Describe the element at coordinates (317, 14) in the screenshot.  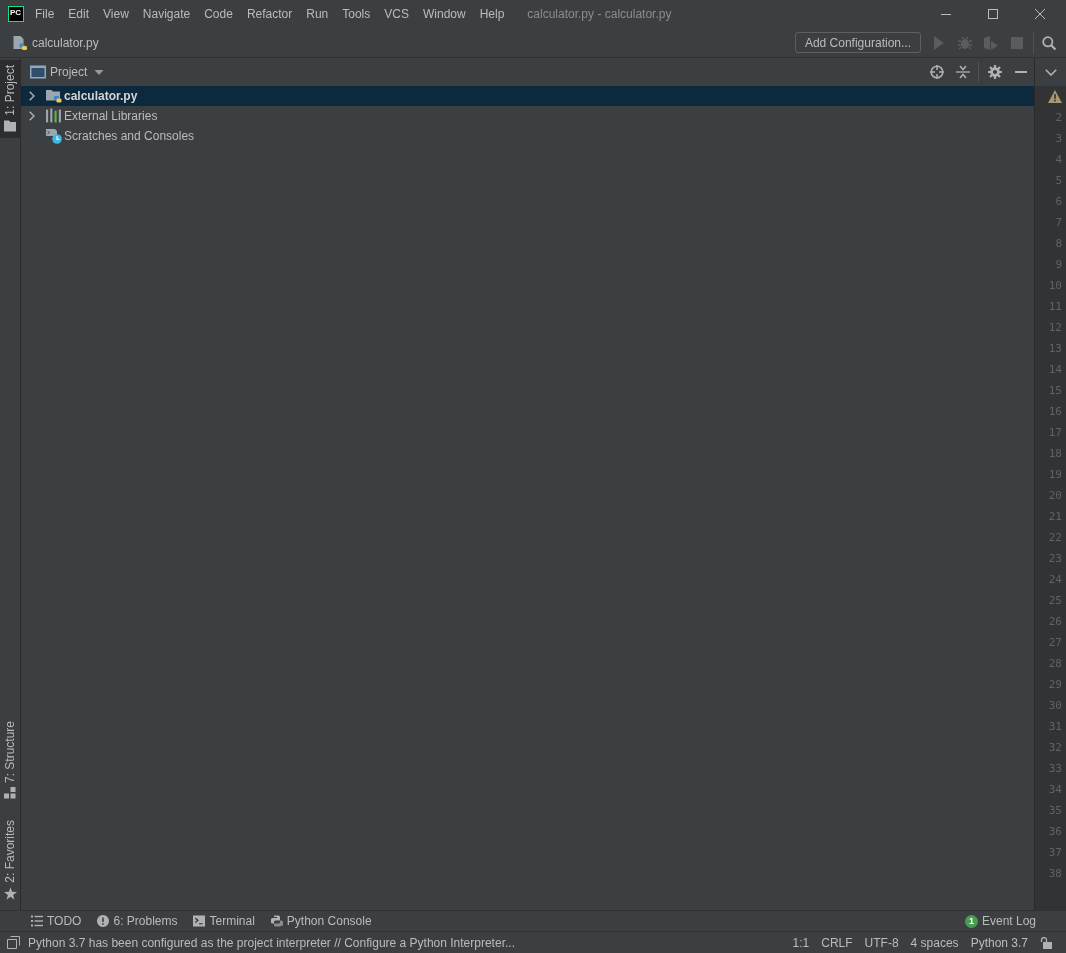
I see `menu-item: Run` at that location.